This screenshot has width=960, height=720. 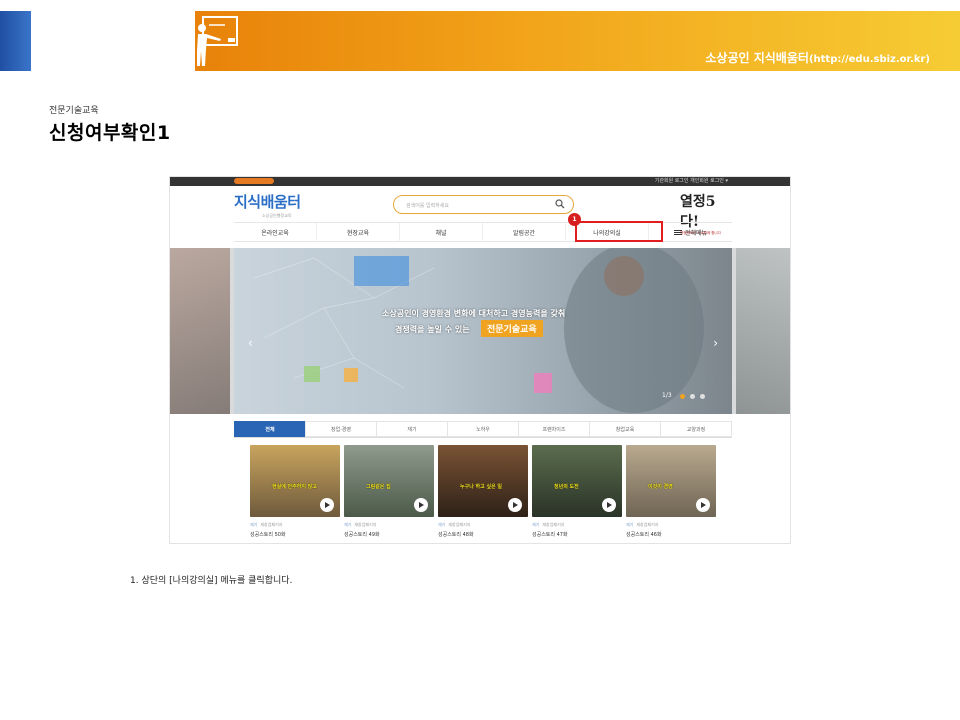 What do you see at coordinates (696, 233) in the screenshot?
I see `nav-all-menu-label: 전체메뉴` at bounding box center [696, 233].